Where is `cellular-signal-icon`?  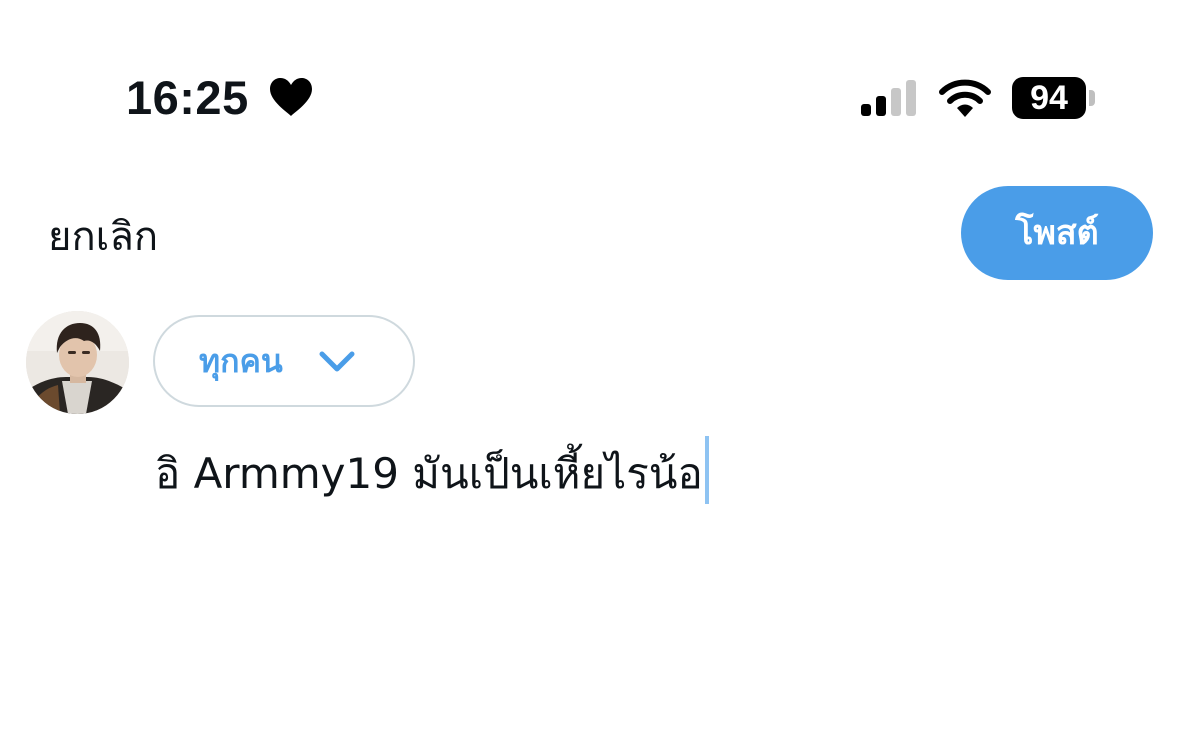
cellular-signal-icon is located at coordinates (888, 98).